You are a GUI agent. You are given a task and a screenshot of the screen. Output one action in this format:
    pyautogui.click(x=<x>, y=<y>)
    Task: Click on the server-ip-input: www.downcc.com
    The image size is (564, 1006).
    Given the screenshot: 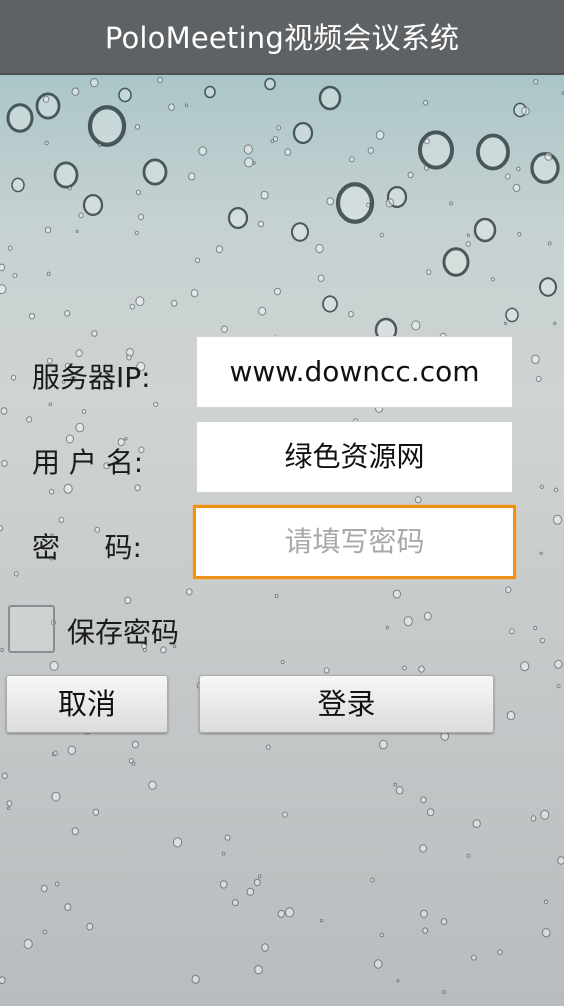 What is the action you would take?
    pyautogui.click(x=354, y=372)
    